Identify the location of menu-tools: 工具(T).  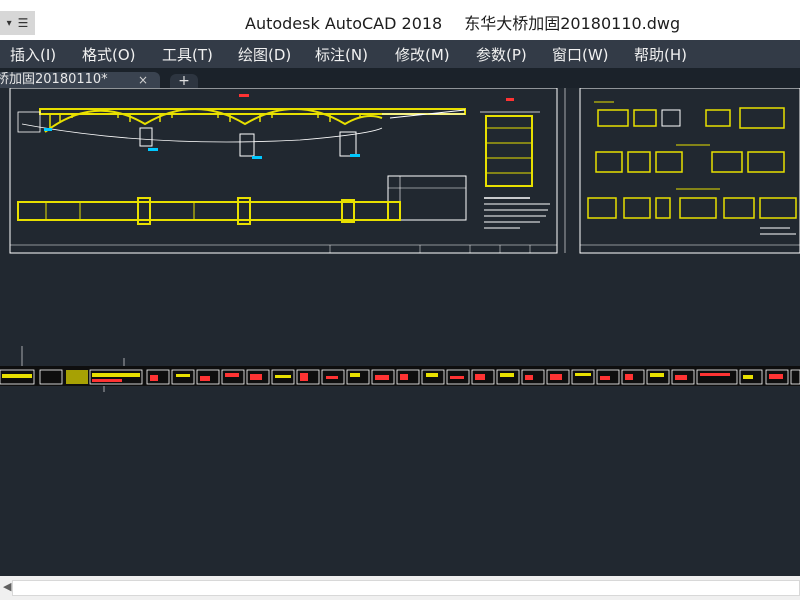
(187, 54).